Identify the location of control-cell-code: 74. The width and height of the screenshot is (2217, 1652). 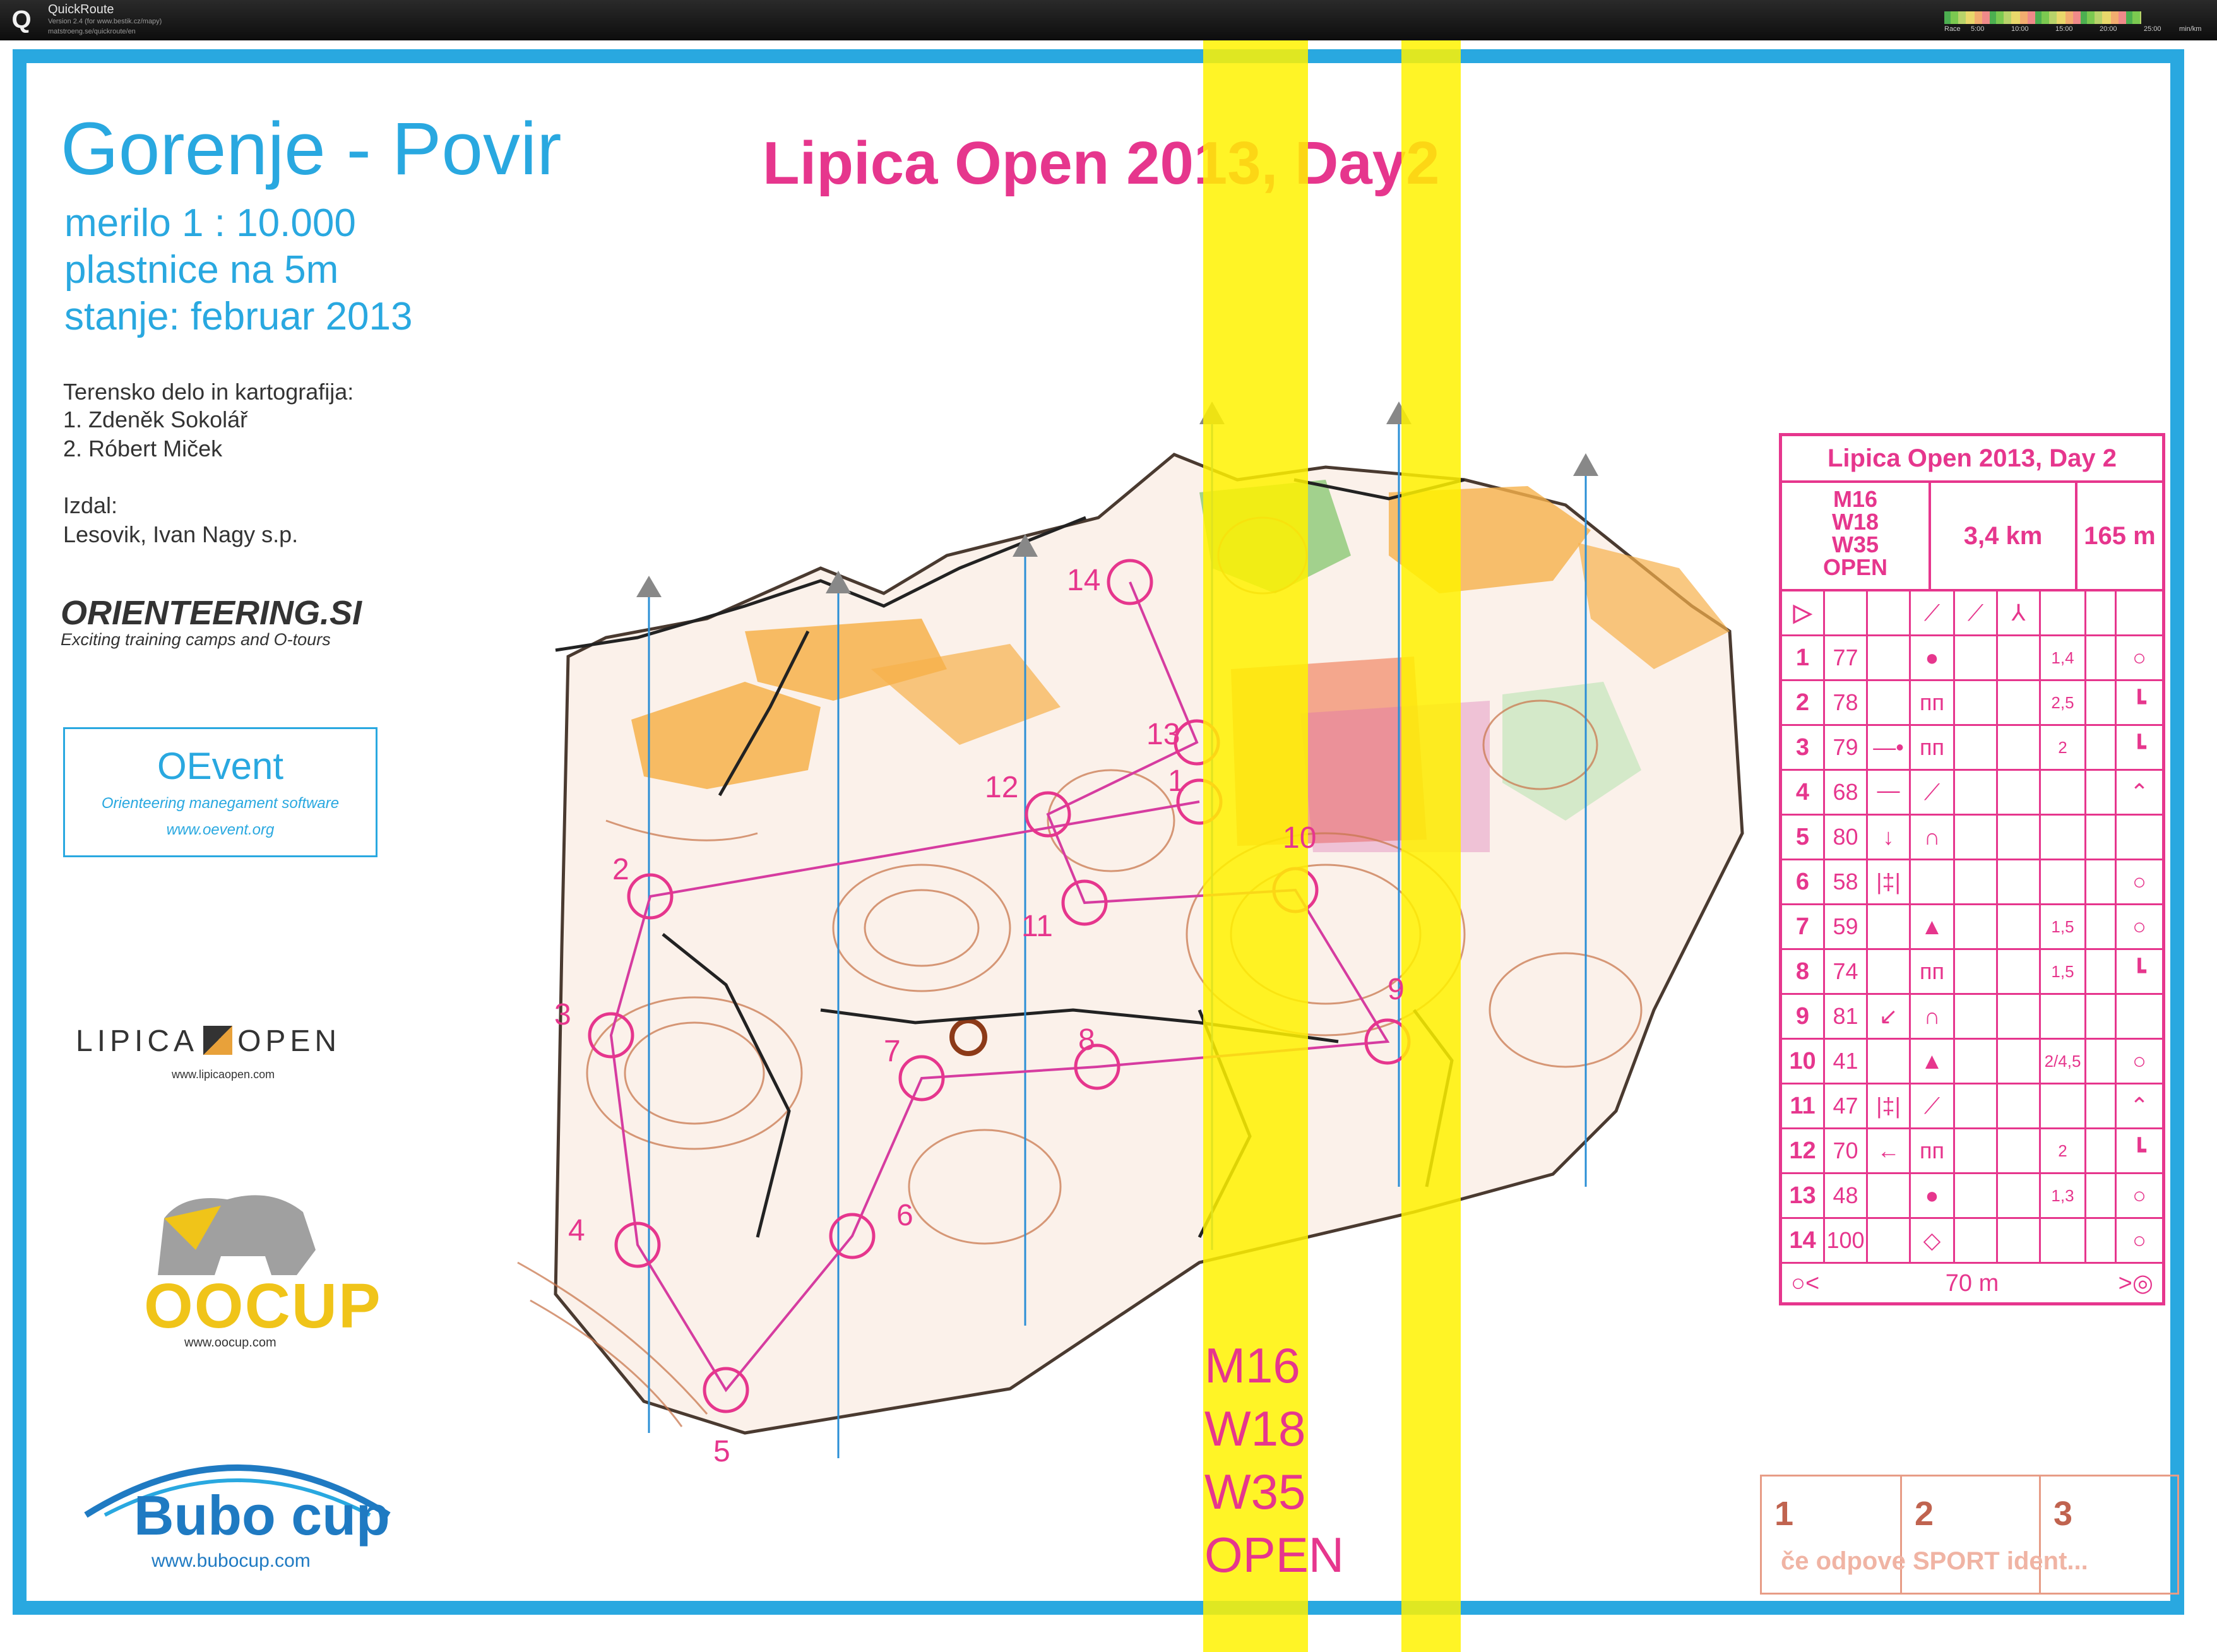
(1847, 971).